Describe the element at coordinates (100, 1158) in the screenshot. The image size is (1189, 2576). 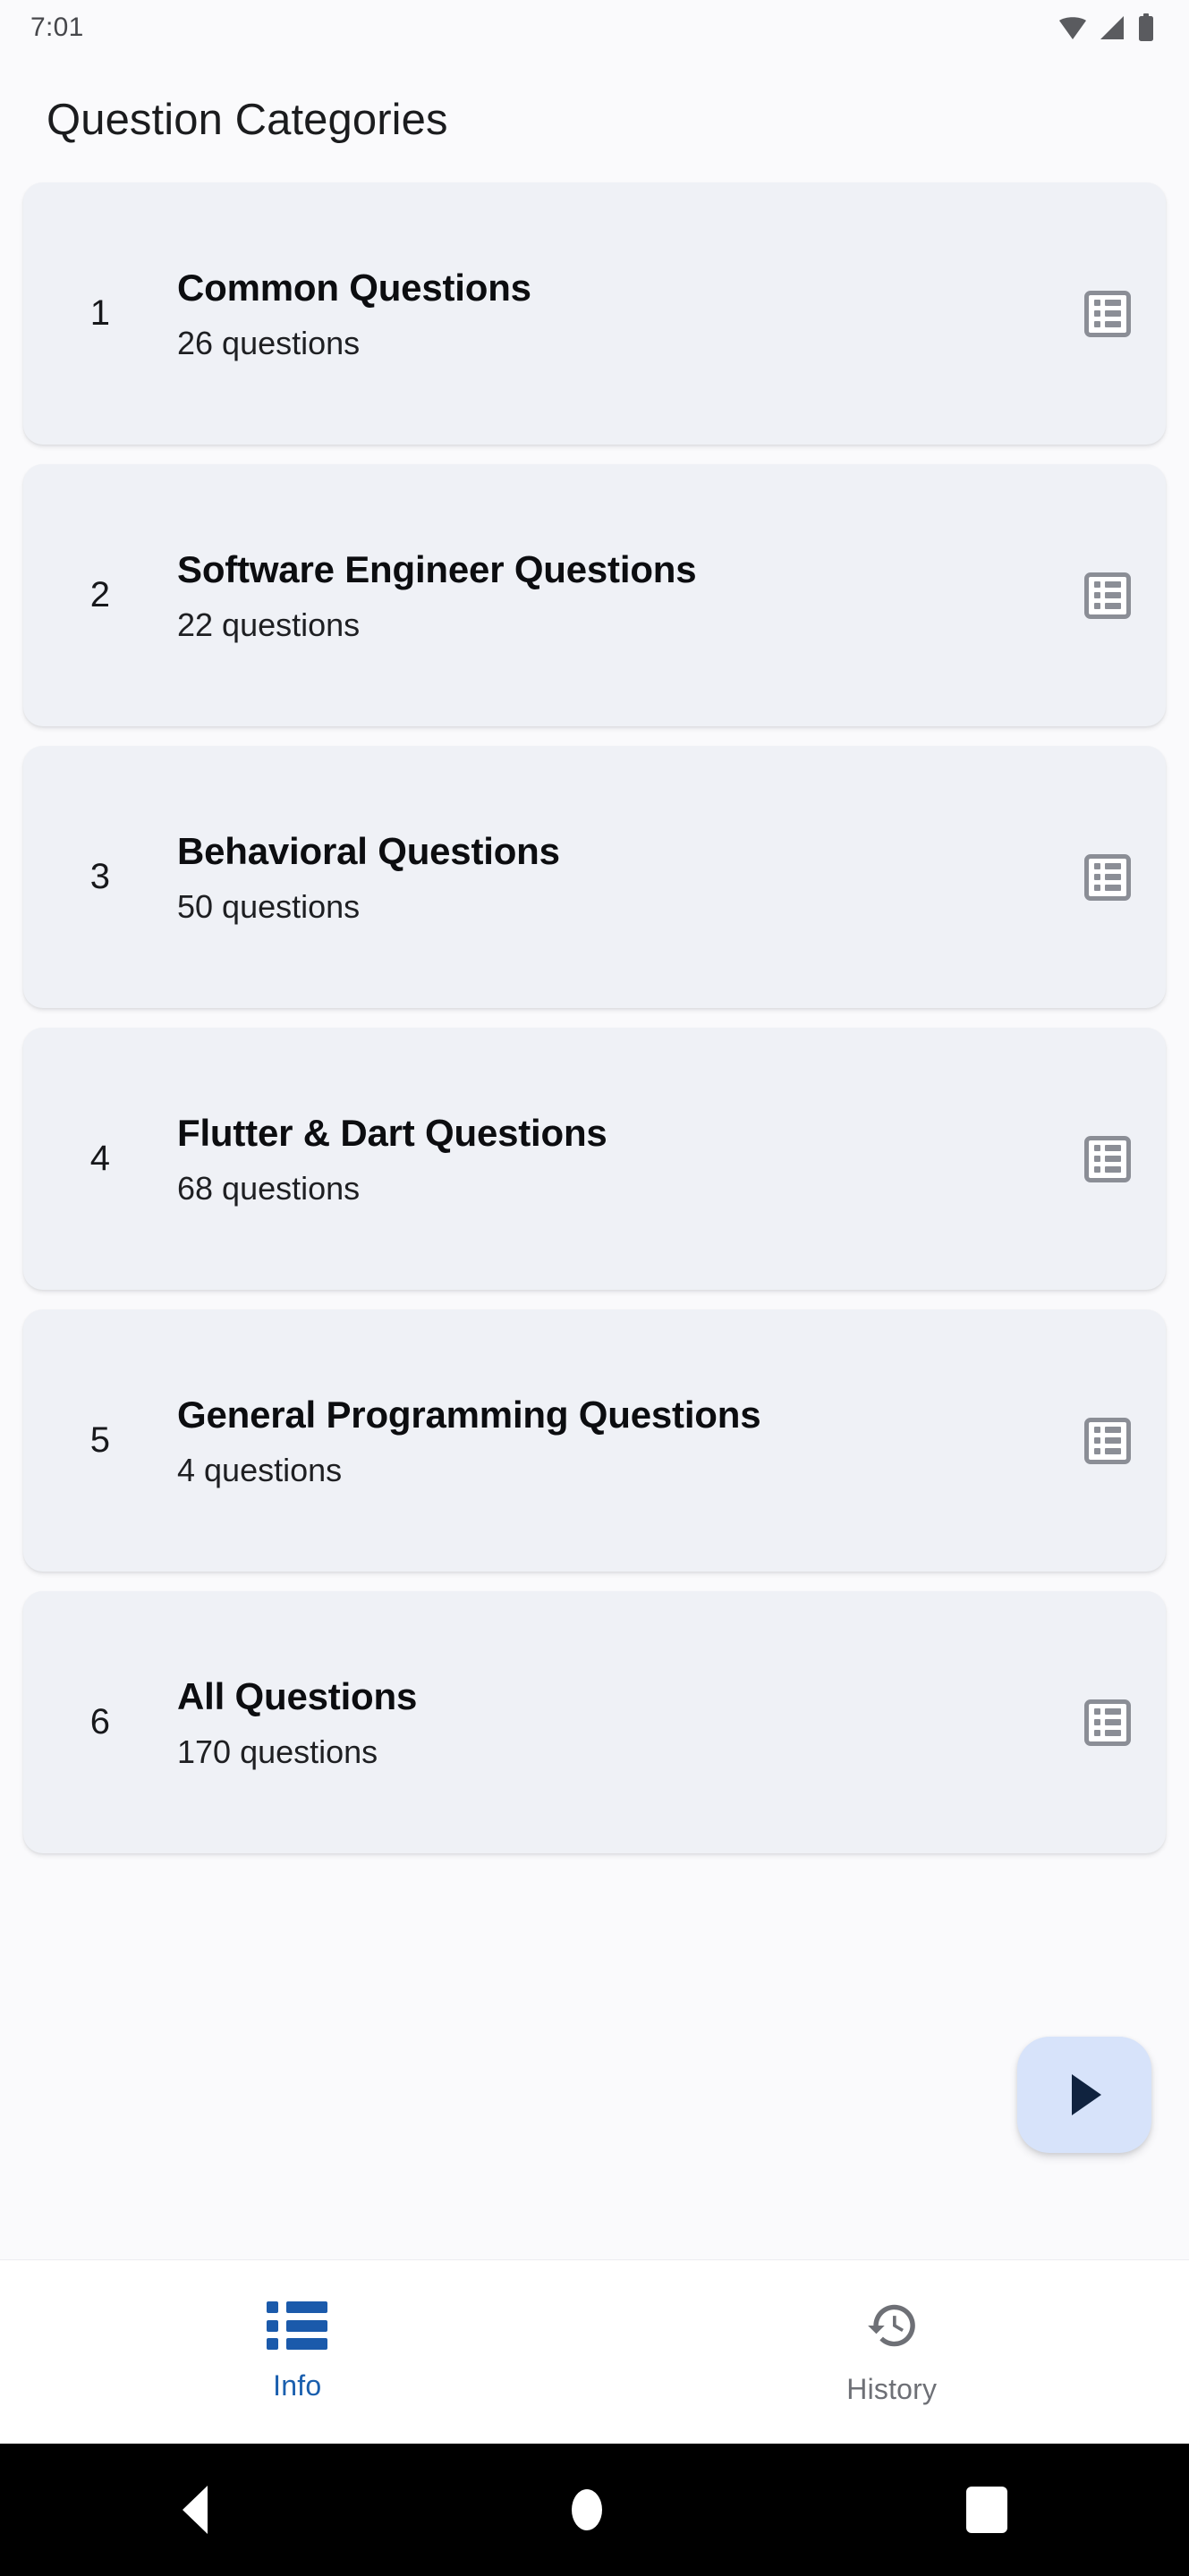
I see `category-index: 4` at that location.